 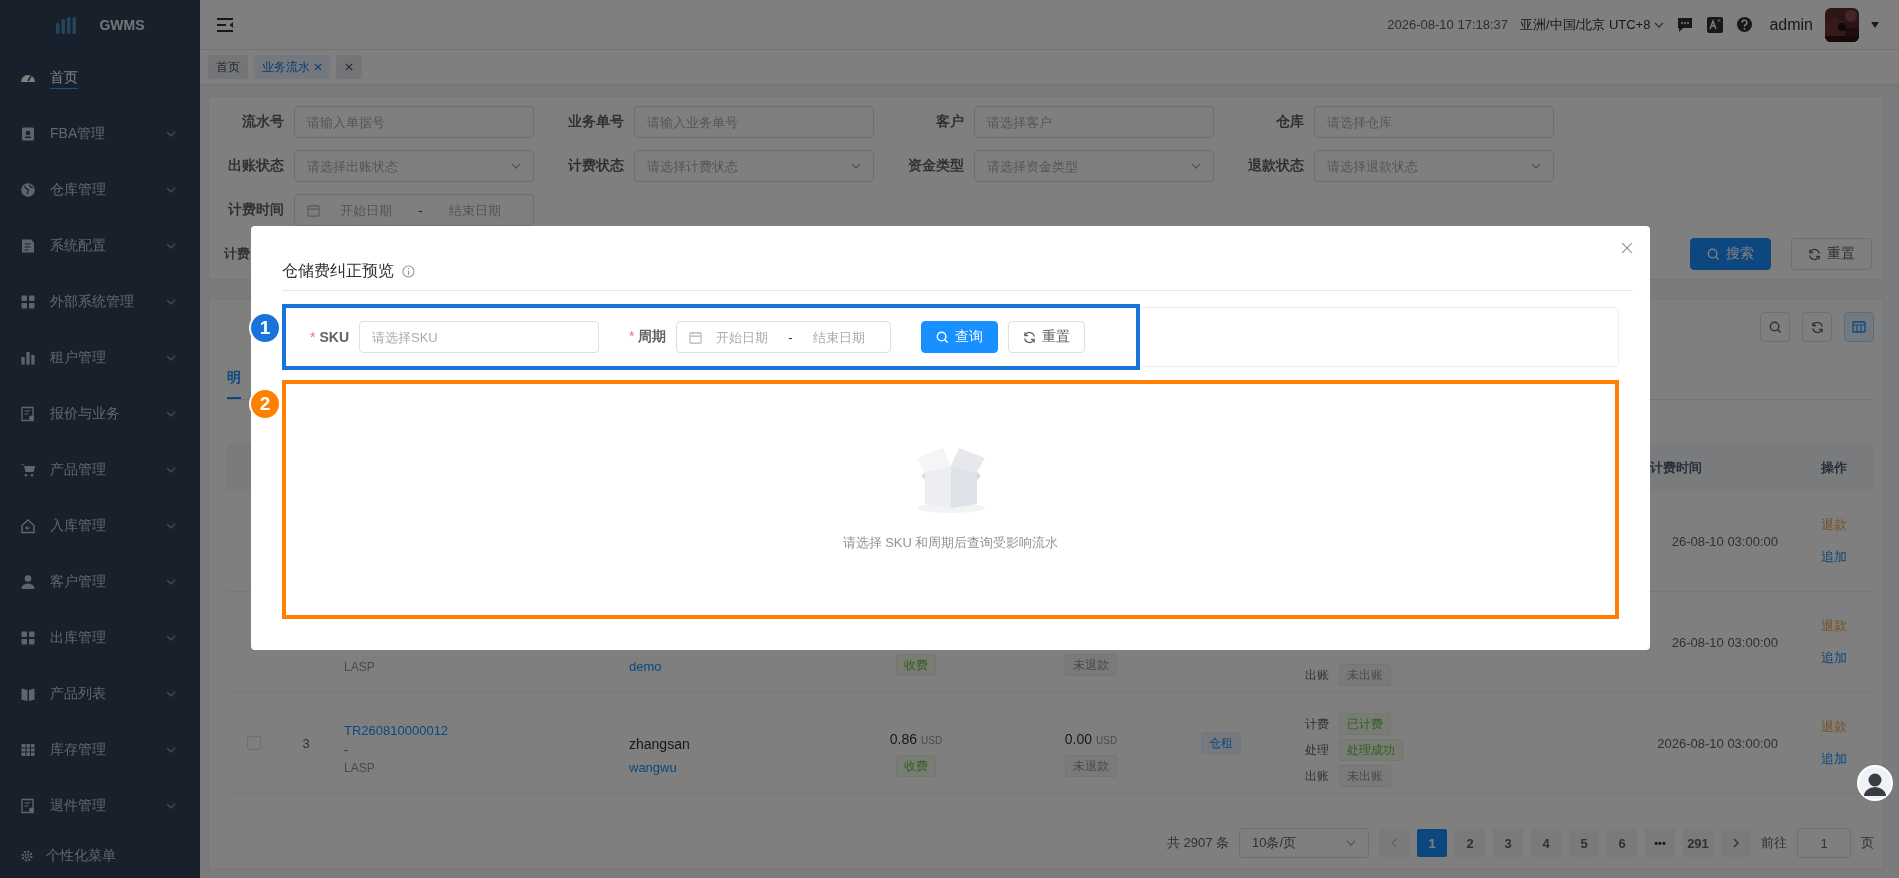 What do you see at coordinates (696, 337) in the screenshot?
I see `calendar-icon` at bounding box center [696, 337].